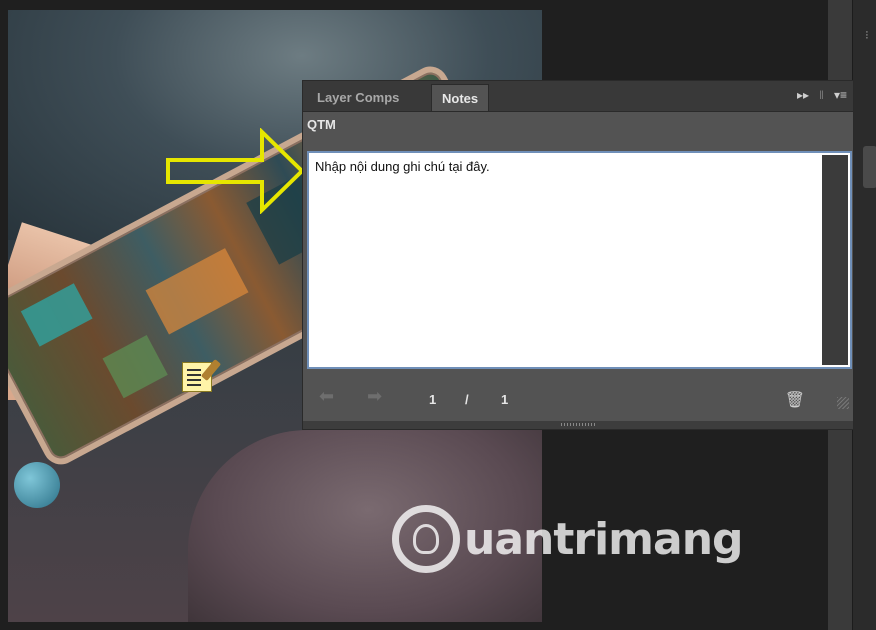  I want to click on yellow-arrow-icon, so click(235, 171).